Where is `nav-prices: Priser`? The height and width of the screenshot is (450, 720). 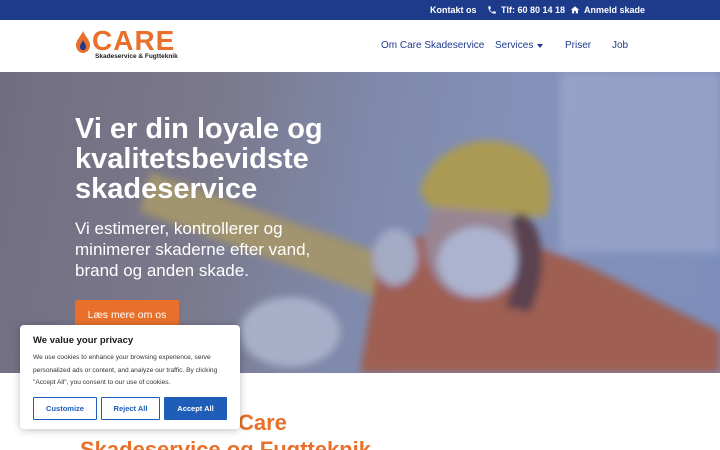
nav-prices: Priser is located at coordinates (578, 45).